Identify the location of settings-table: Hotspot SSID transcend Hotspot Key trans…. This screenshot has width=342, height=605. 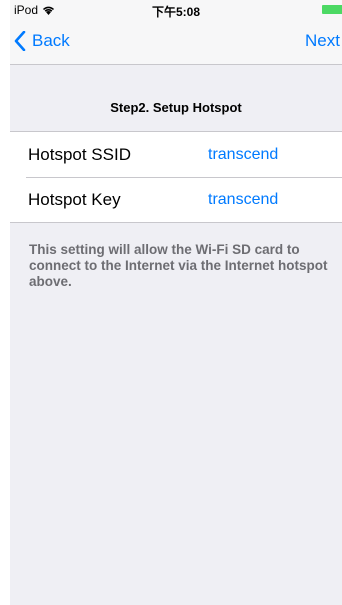
(176, 177).